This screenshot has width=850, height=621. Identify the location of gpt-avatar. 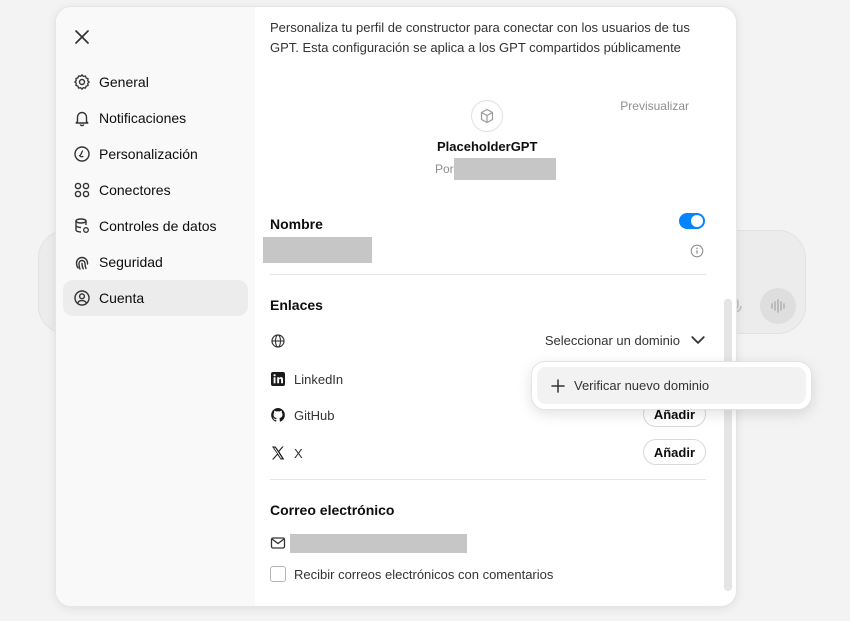
(487, 116).